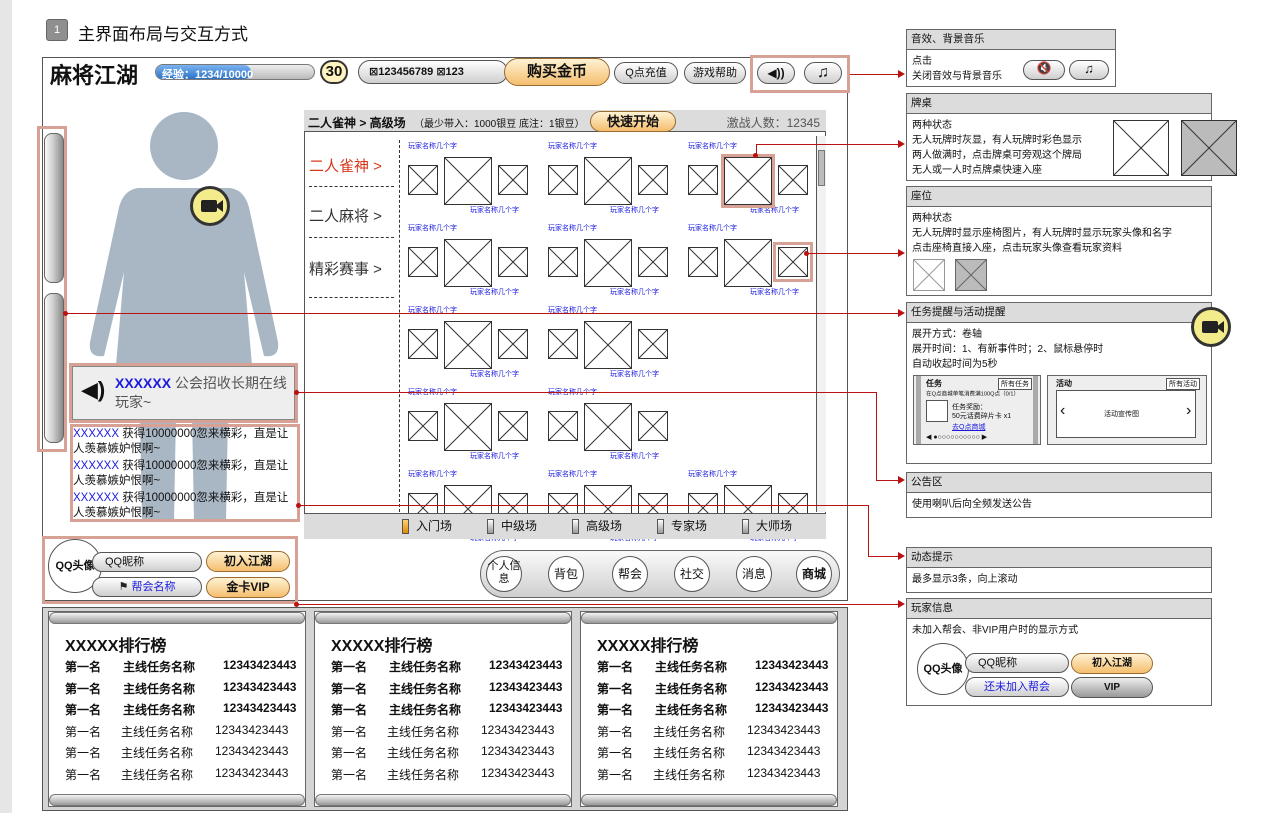  Describe the element at coordinates (821, 324) in the screenshot. I see `hall-scrollbar` at that location.